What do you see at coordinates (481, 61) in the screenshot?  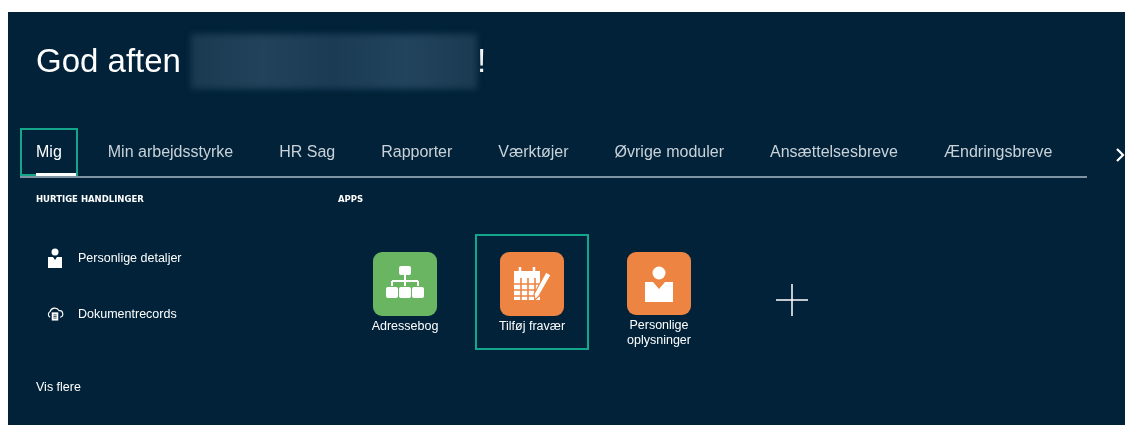 I see `greeting-punctuation: !` at bounding box center [481, 61].